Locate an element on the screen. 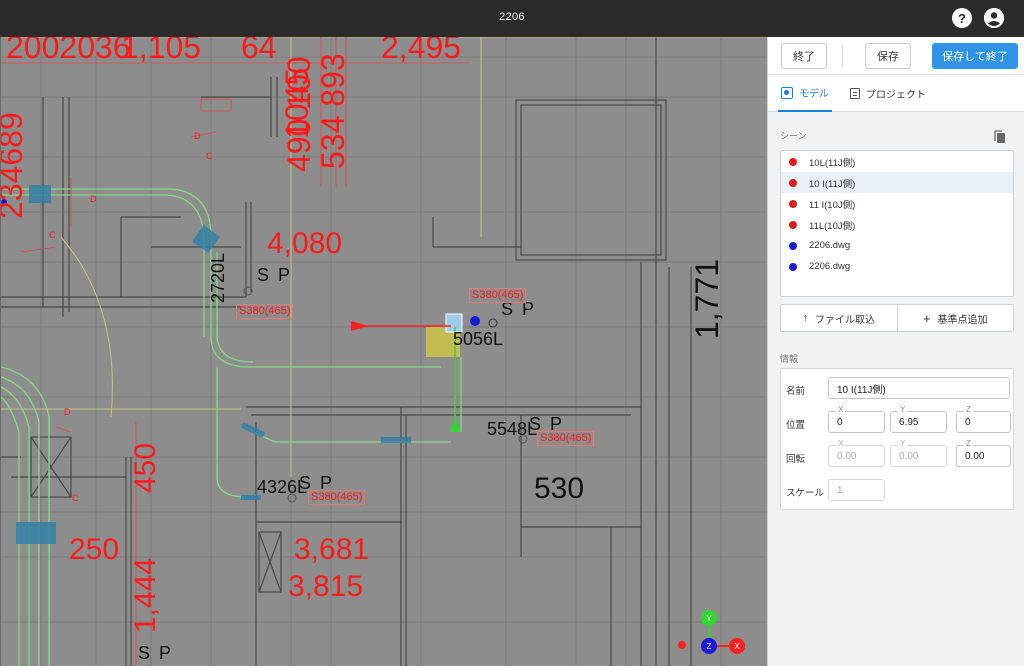  dimension-label: 64 is located at coordinates (259, 51).